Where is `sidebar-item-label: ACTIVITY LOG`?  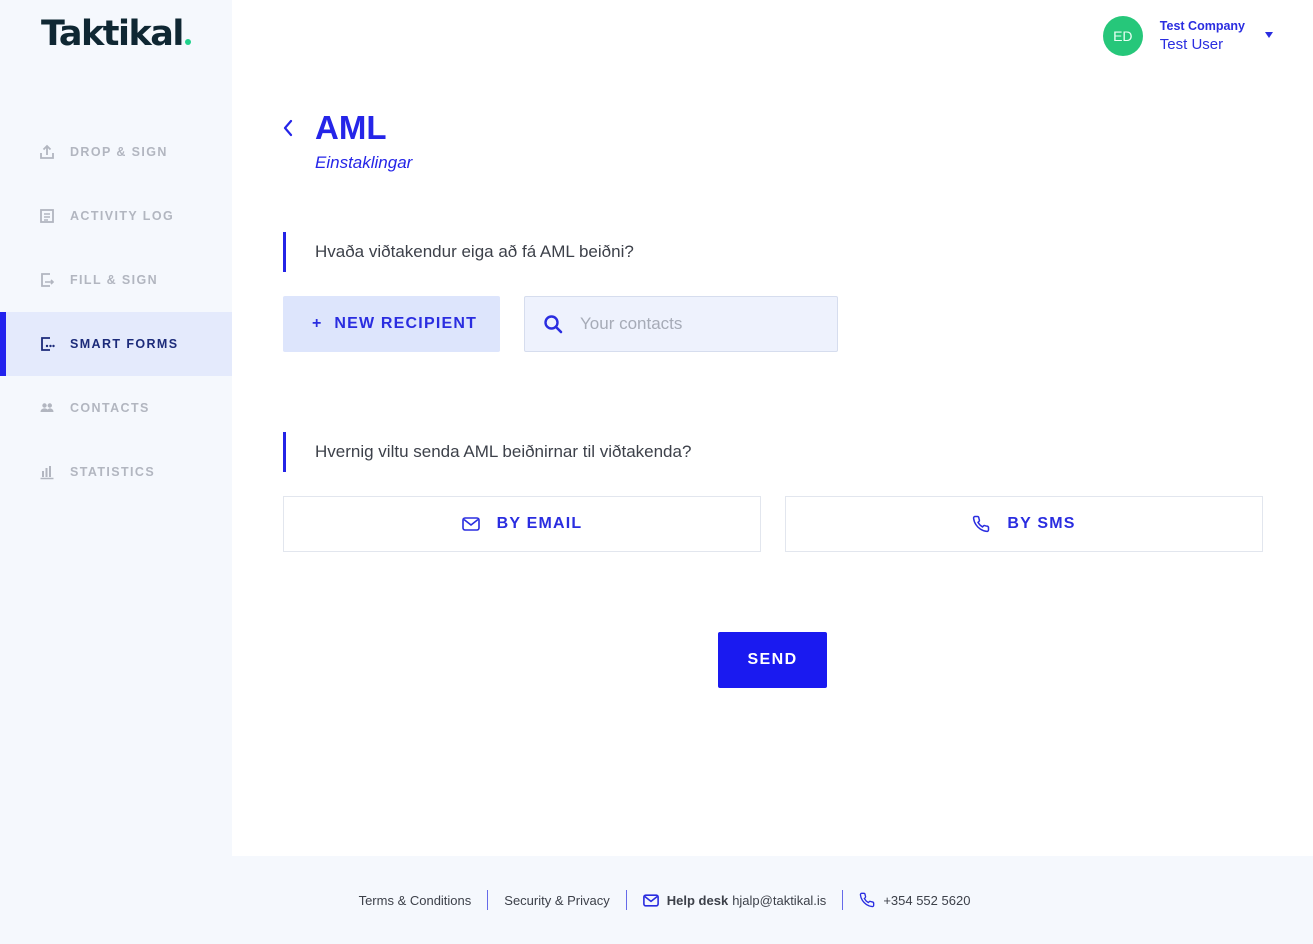
sidebar-item-label: ACTIVITY LOG is located at coordinates (122, 216).